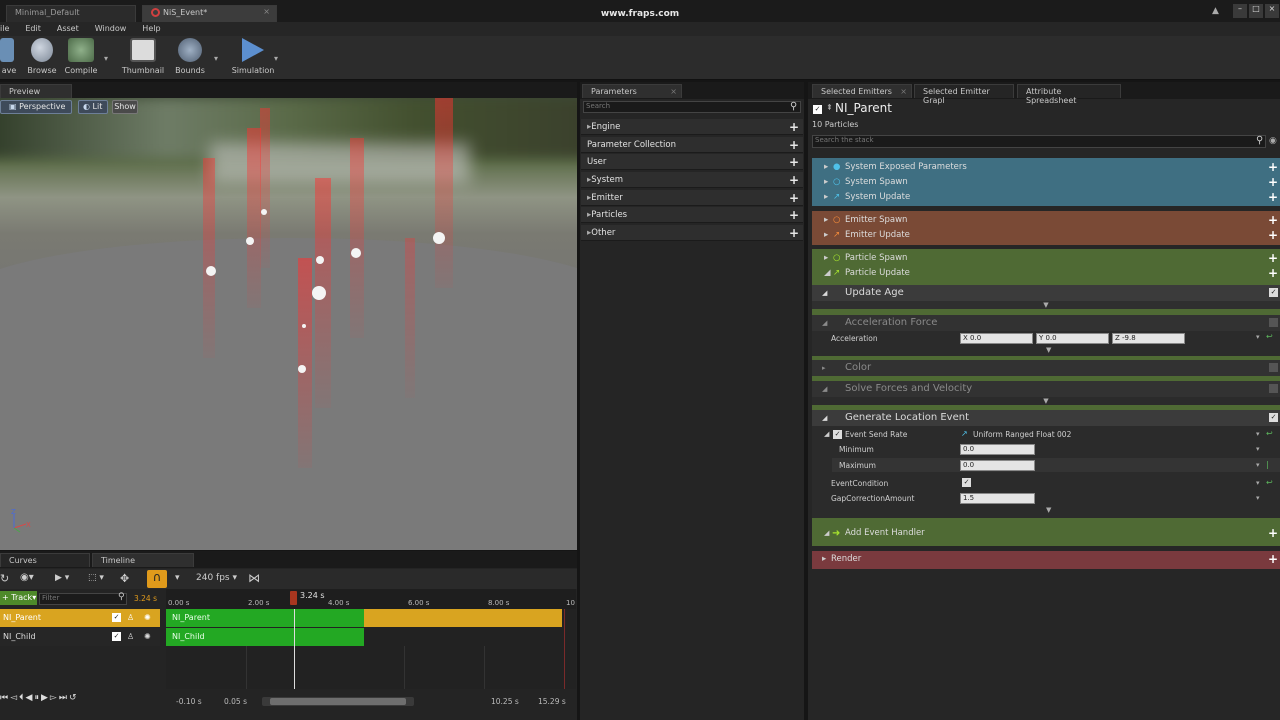 This screenshot has height=720, width=1280. Describe the element at coordinates (177, 578) in the screenshot. I see `snap-dropdown-icon: ▾` at that location.